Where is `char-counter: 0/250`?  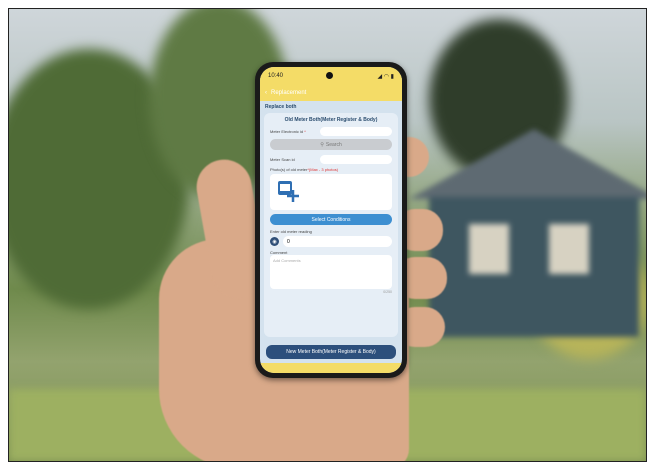
char-counter: 0/250 is located at coordinates (387, 292).